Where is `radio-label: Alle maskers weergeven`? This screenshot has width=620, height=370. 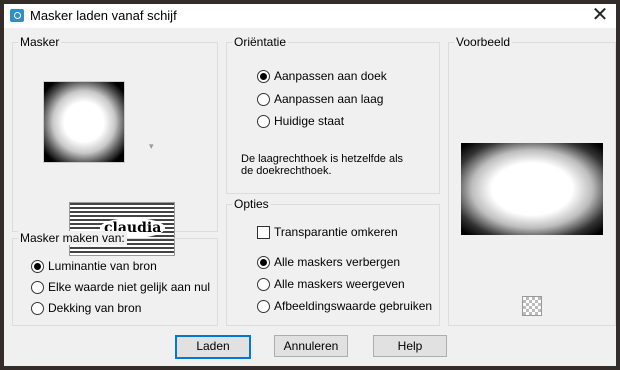 radio-label: Alle maskers weergeven is located at coordinates (339, 284).